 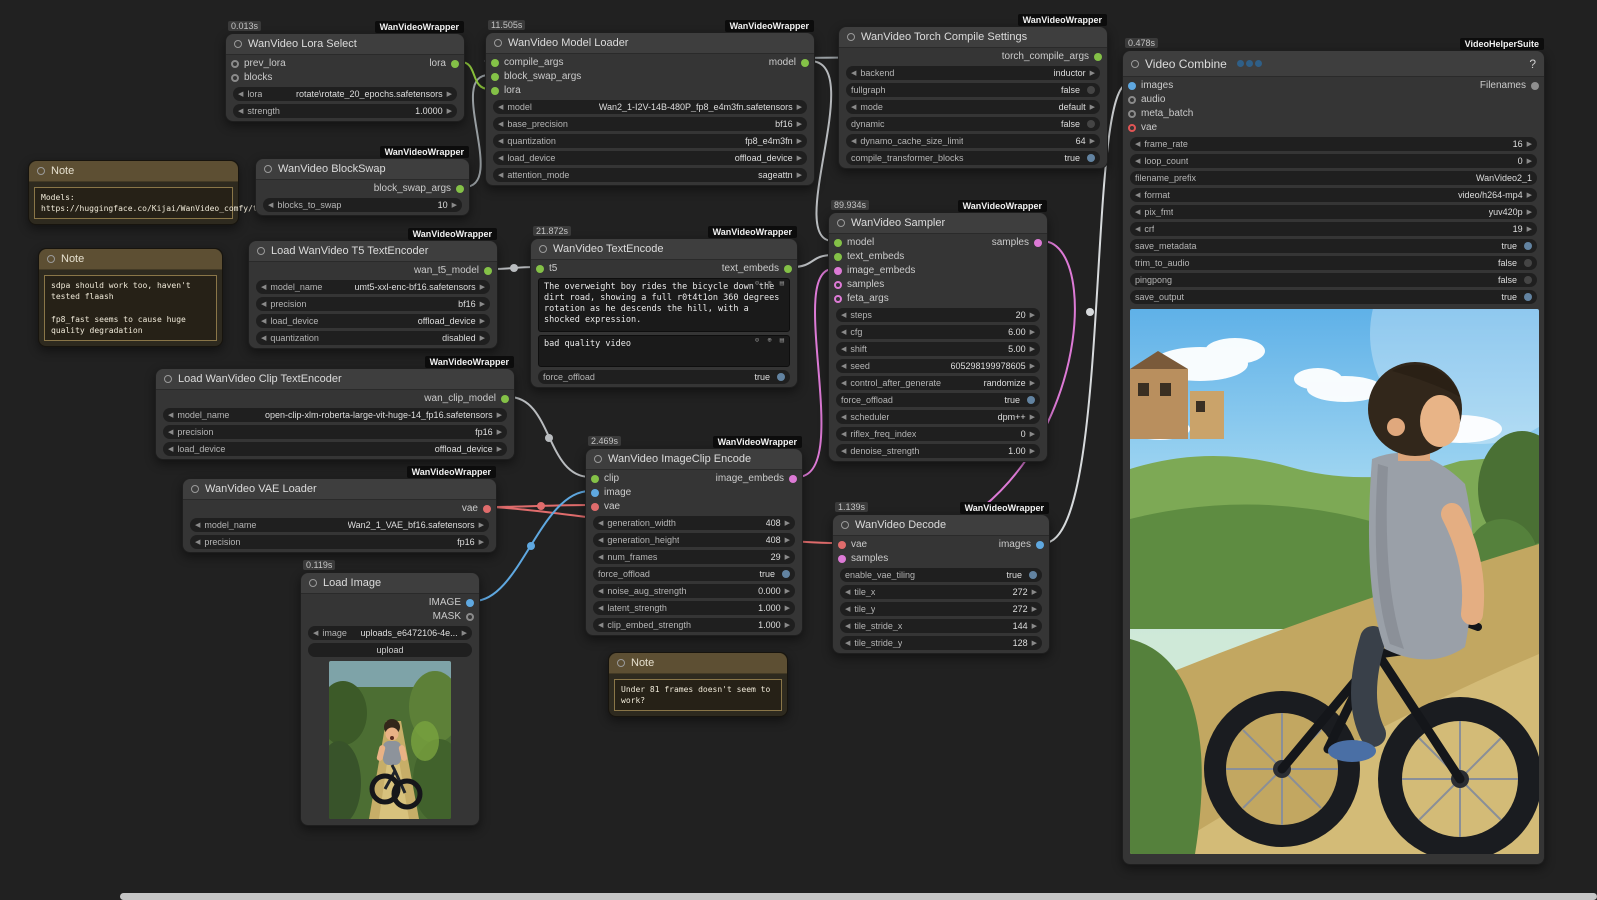 What do you see at coordinates (650, 141) in the screenshot?
I see `widget-quantization: ◀ quantization fp8_e4m3fn ▶` at bounding box center [650, 141].